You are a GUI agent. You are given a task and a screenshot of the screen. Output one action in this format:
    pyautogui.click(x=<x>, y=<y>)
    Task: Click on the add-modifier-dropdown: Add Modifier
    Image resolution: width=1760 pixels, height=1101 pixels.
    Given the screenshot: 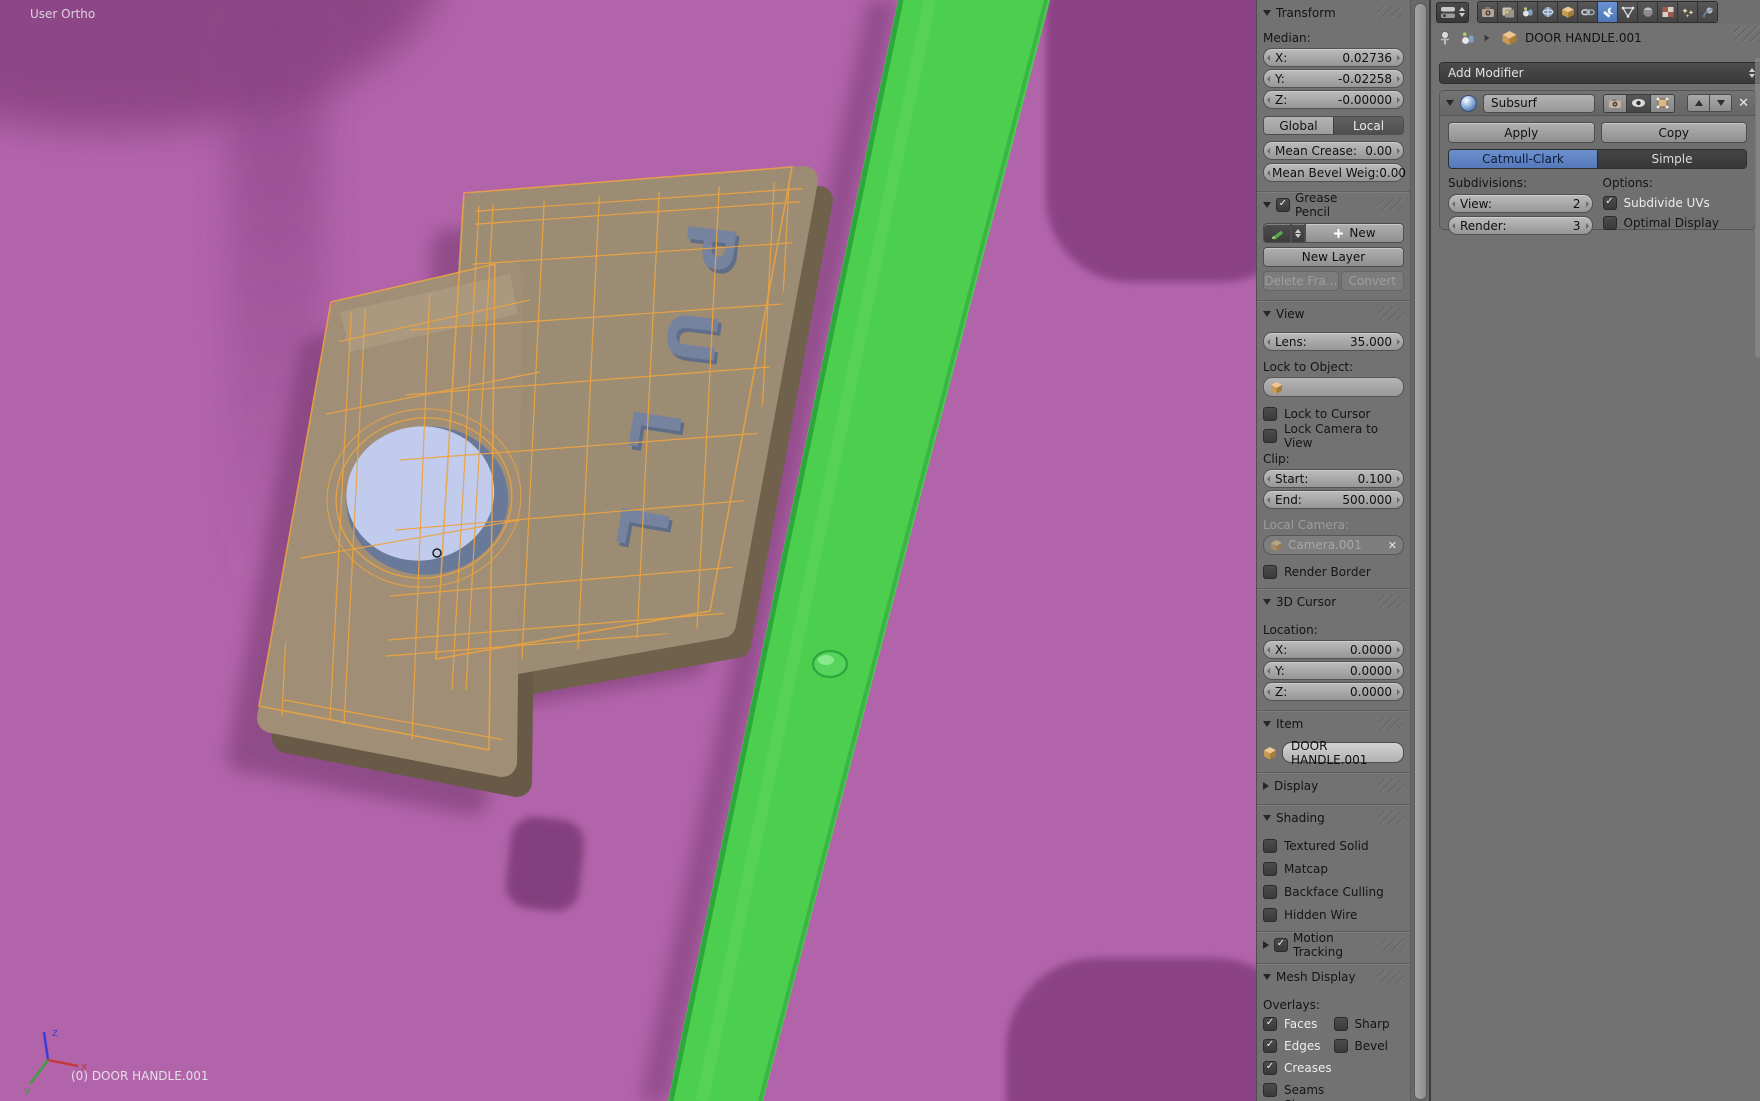 What is the action you would take?
    pyautogui.click(x=1599, y=73)
    